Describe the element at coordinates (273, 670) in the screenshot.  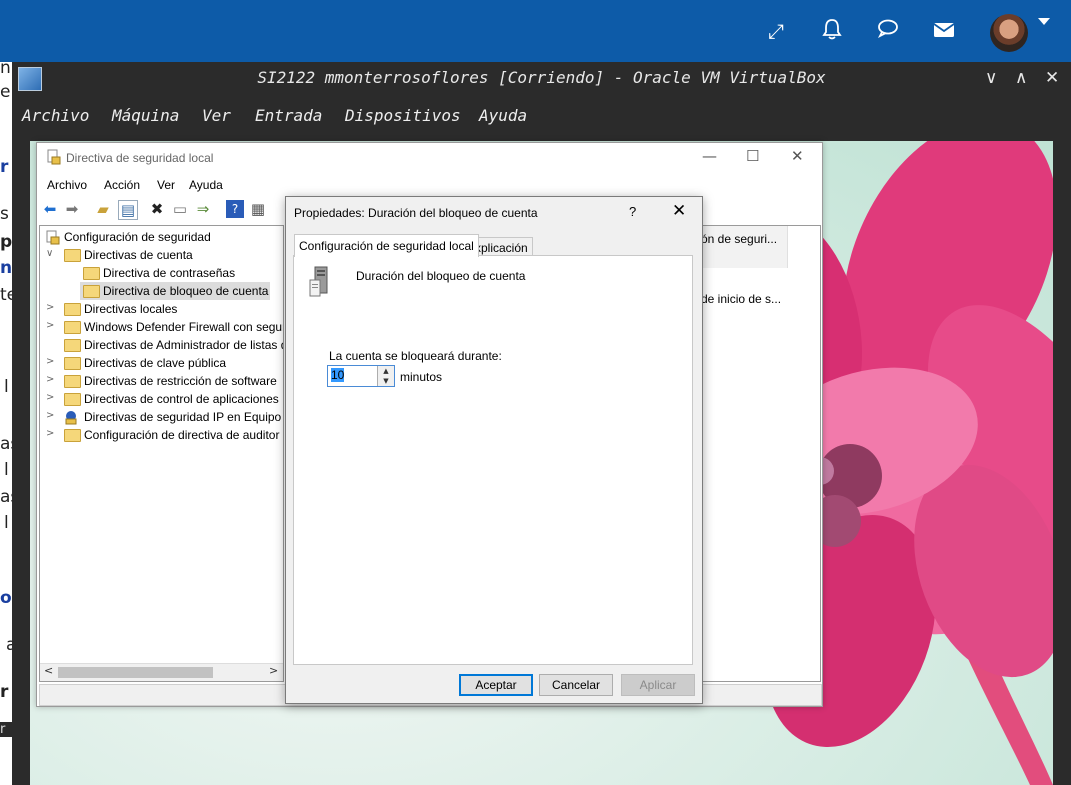
I see `scroll-right-arrow-icon: >` at that location.